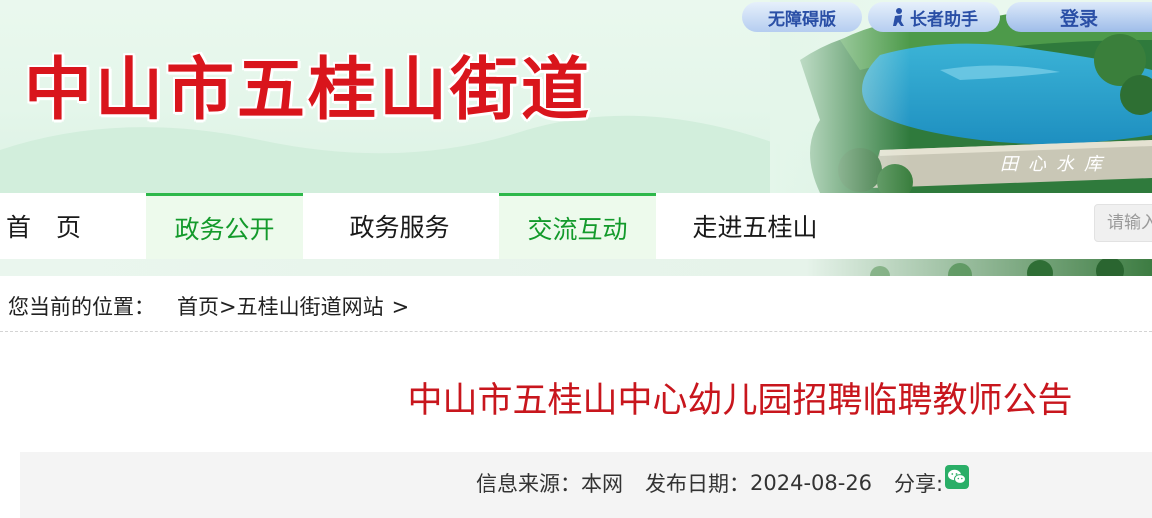 Image resolution: width=1152 pixels, height=518 pixels. Describe the element at coordinates (528, 484) in the screenshot. I see `source-label: 信息来源：` at that location.